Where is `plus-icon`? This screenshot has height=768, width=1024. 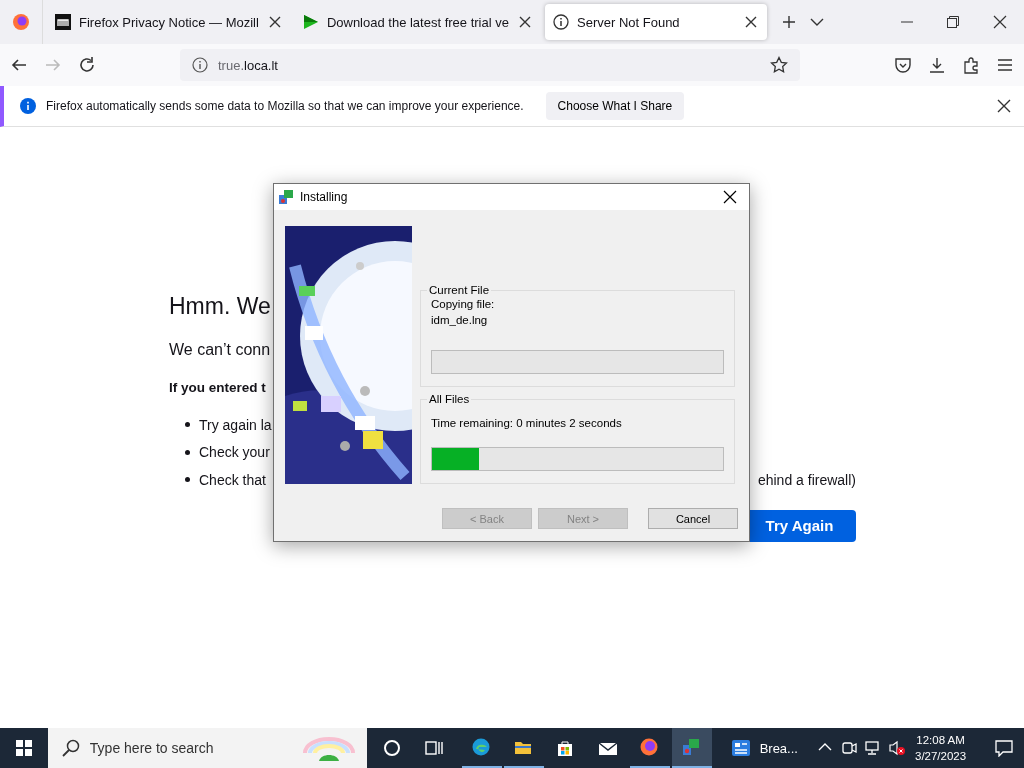
plus-icon is located at coordinates (789, 22).